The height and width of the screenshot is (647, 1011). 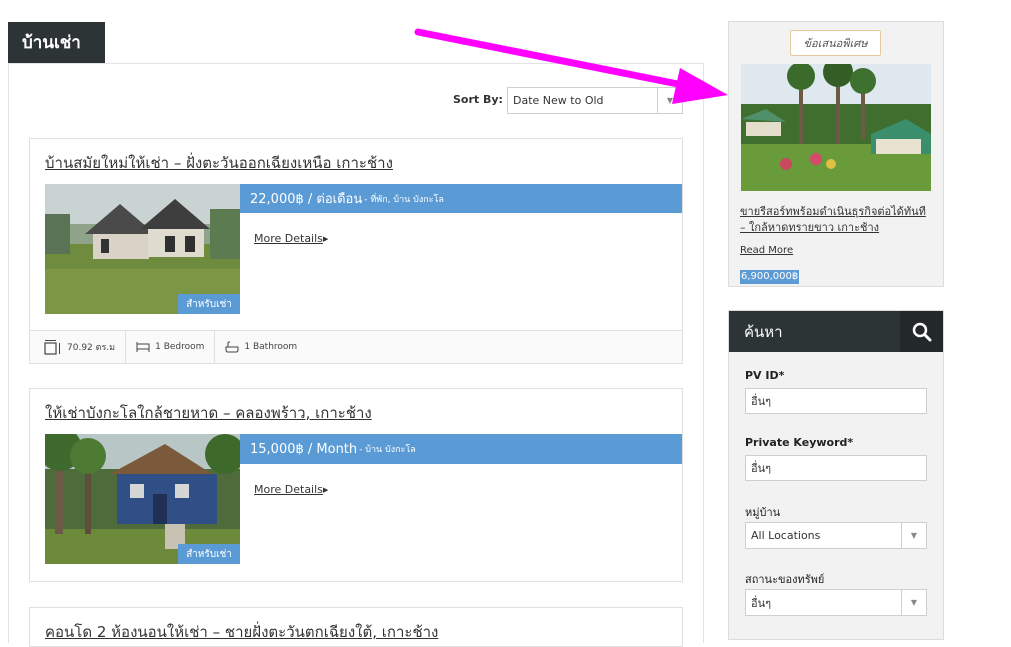 I want to click on search-title: ค้นหา, so click(x=814, y=331).